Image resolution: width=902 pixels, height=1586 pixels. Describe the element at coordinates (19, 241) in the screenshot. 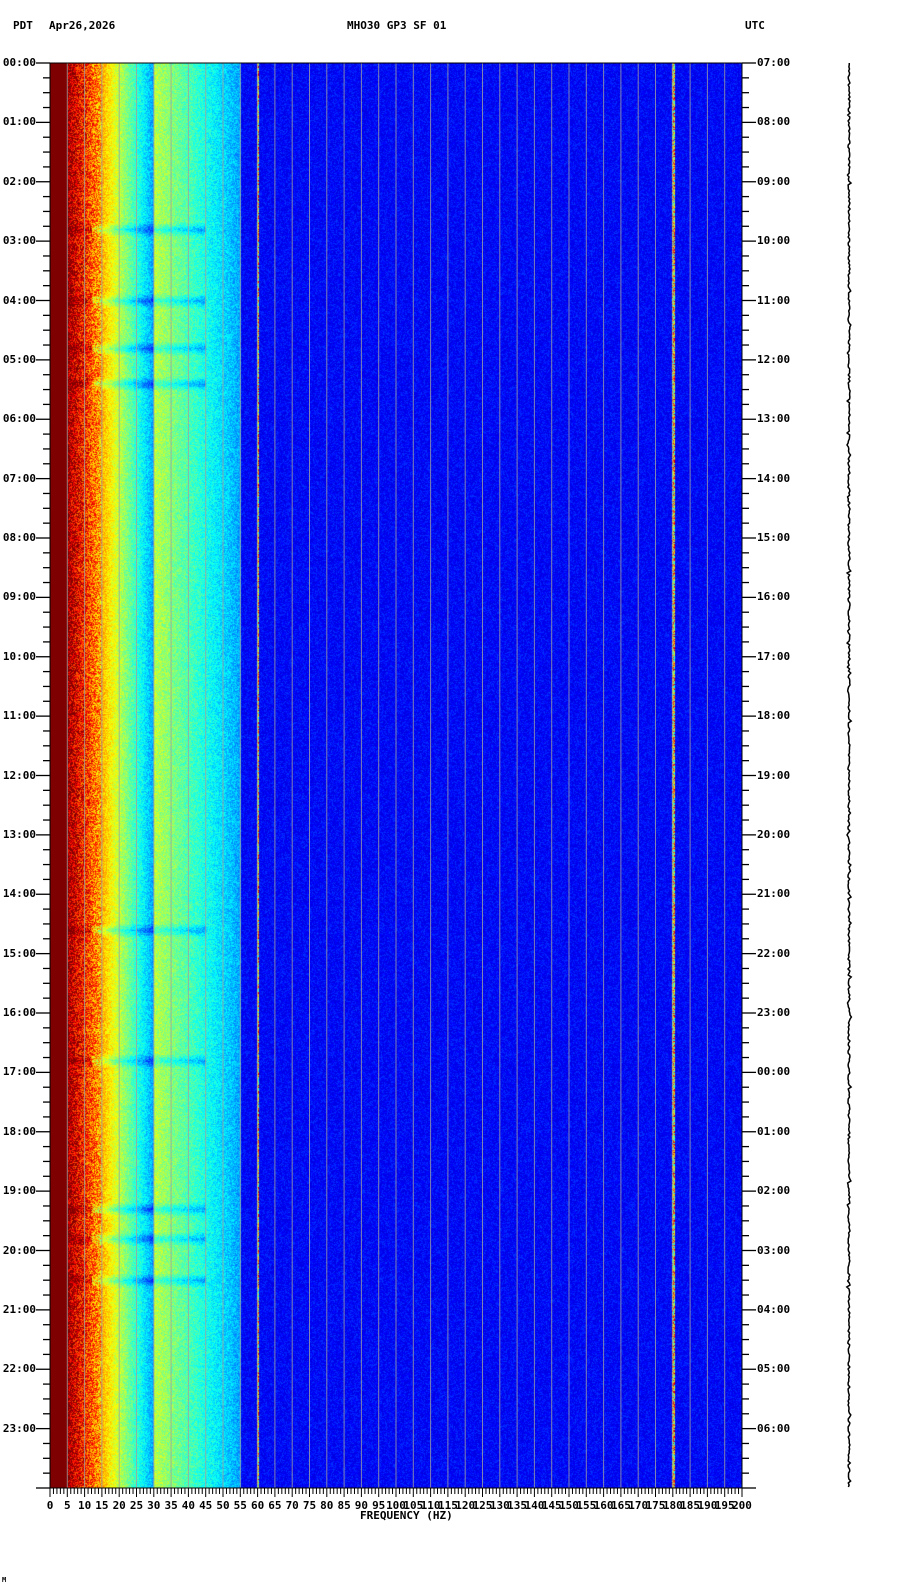

I see `y-tick-label-pdt: 03:00` at that location.